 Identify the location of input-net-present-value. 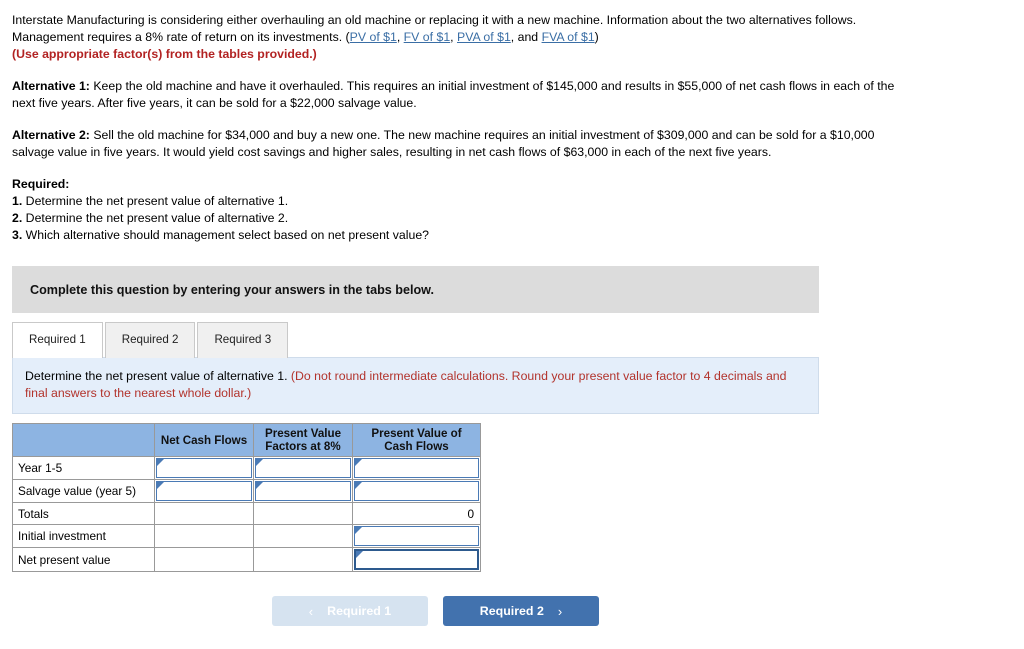
(416, 559).